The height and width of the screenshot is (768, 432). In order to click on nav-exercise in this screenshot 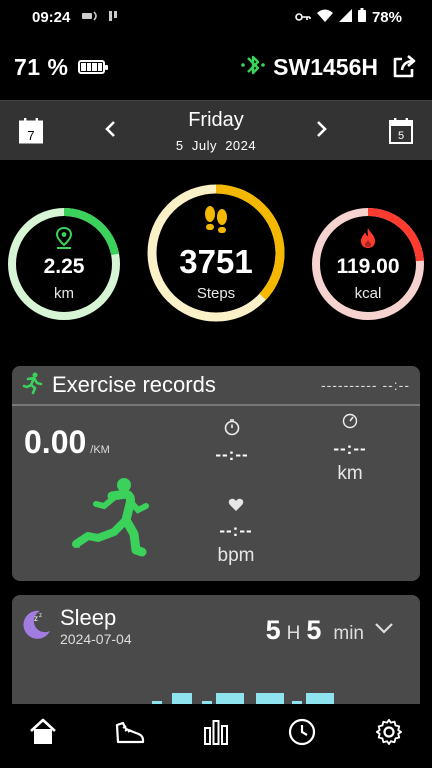, I will do `click(130, 734)`.